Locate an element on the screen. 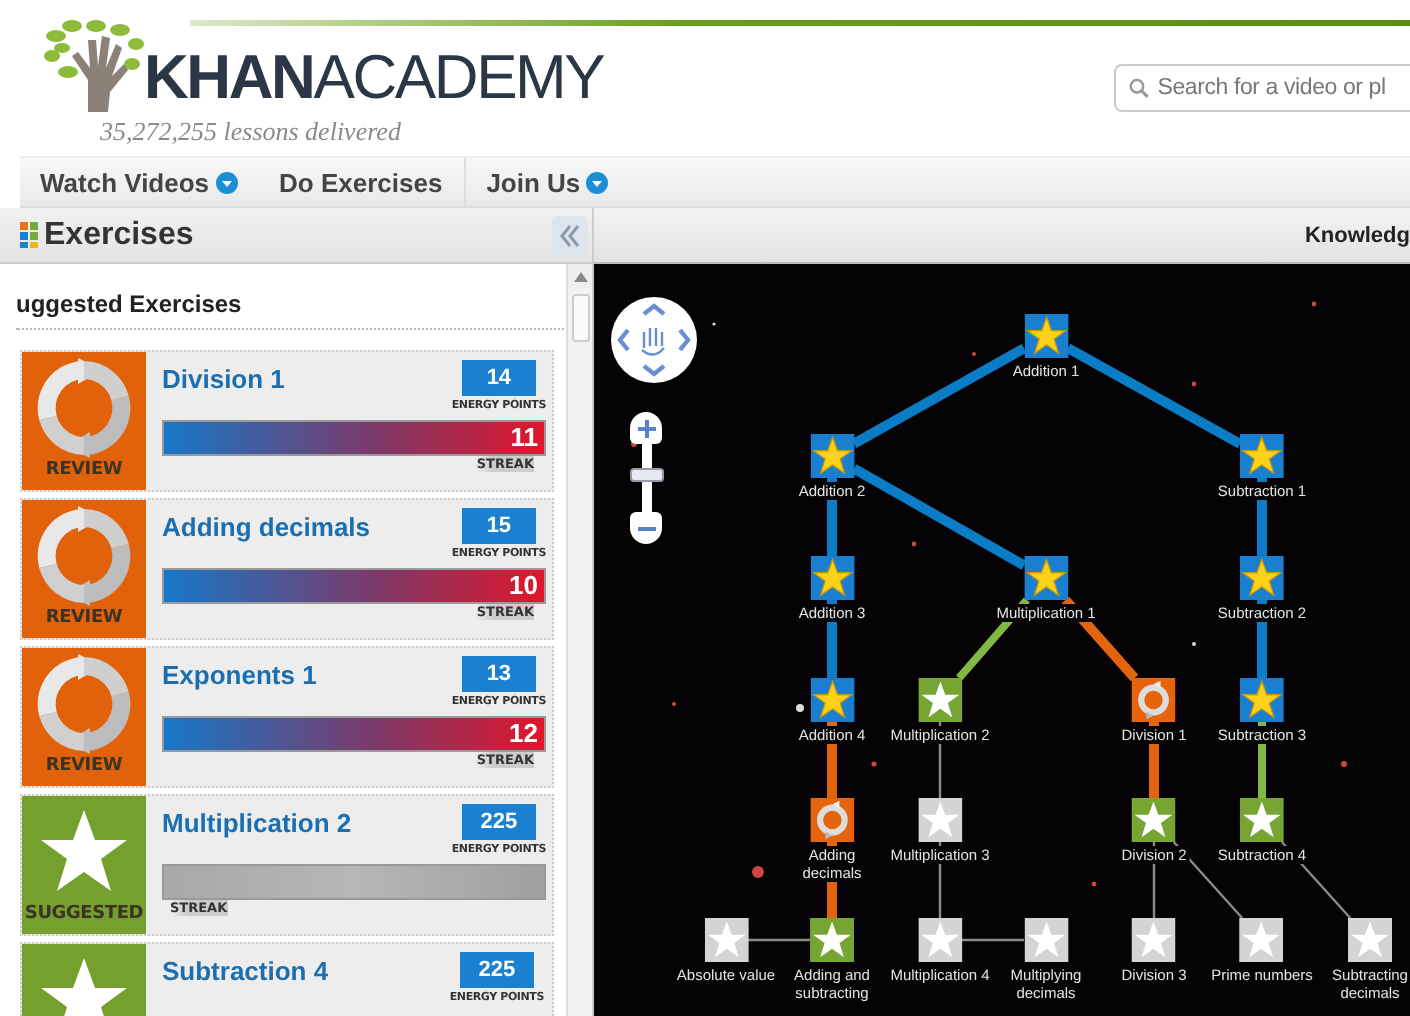 The height and width of the screenshot is (1016, 1410). badge-label: SUGGESTED is located at coordinates (84, 914).